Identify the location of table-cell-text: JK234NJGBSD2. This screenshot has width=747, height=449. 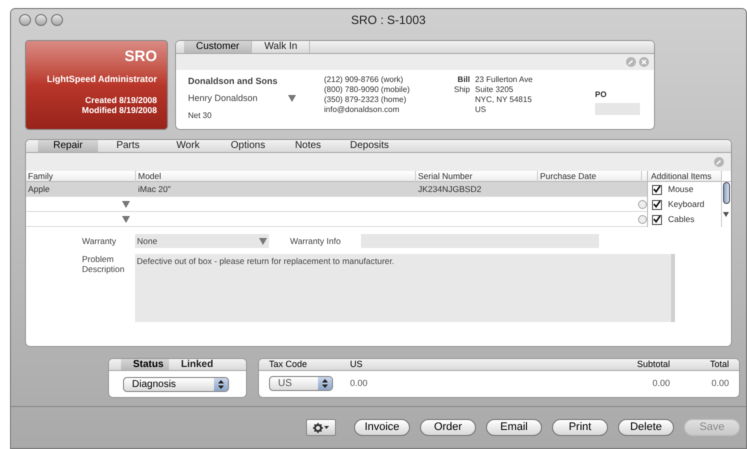
(449, 189).